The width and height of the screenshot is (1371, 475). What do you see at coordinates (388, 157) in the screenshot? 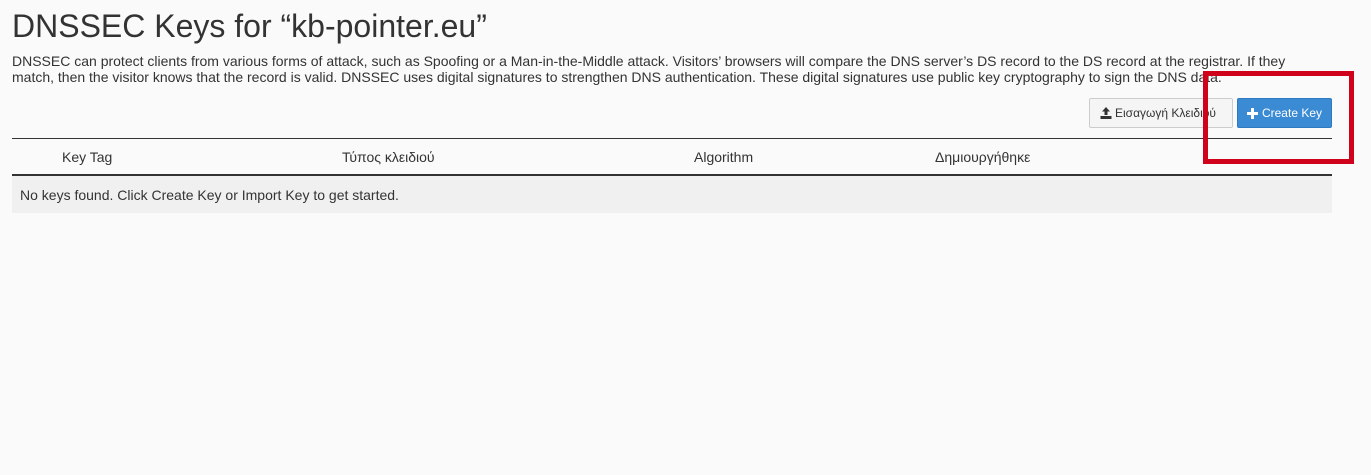
I see `column-header-key-type: Τύπος κλειδιού` at bounding box center [388, 157].